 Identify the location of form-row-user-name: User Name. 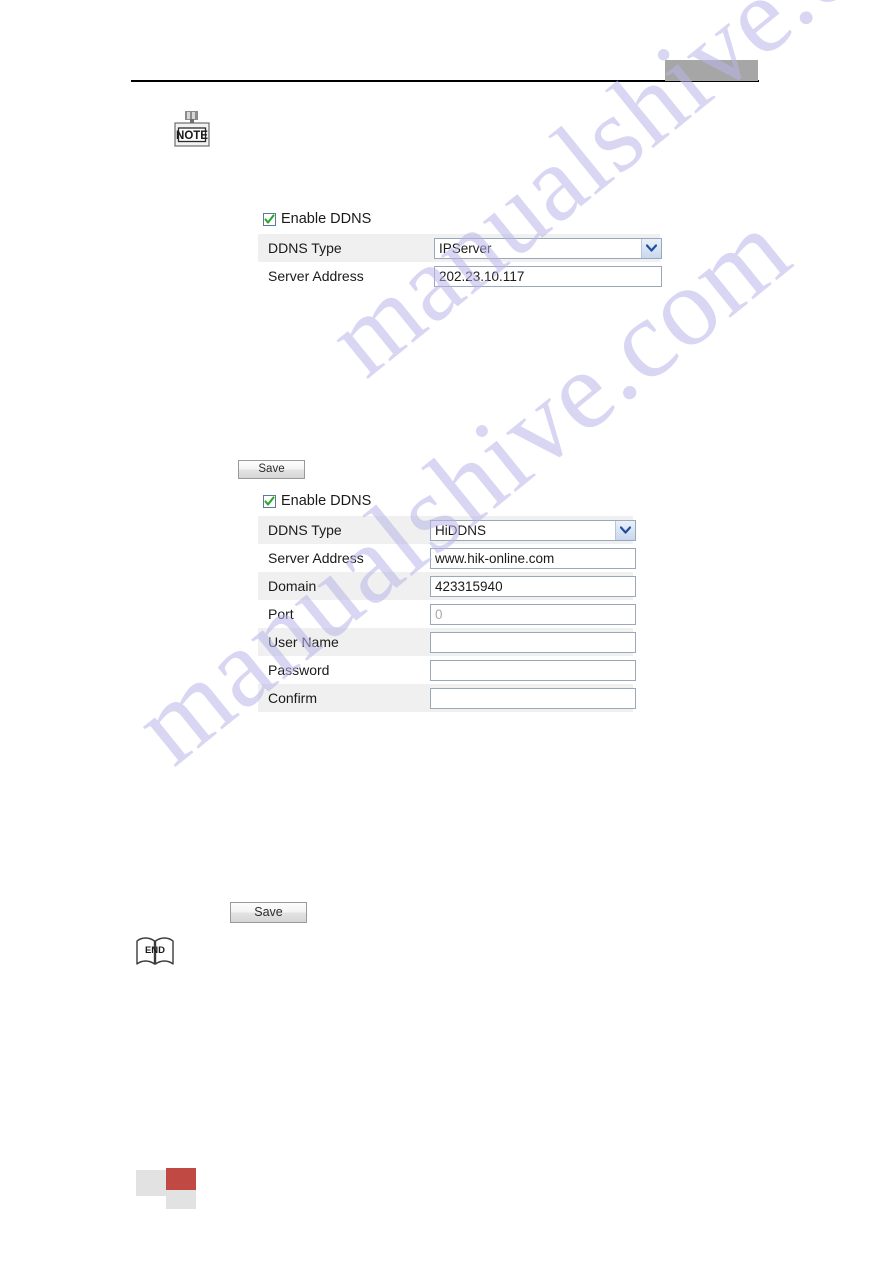
(447, 642).